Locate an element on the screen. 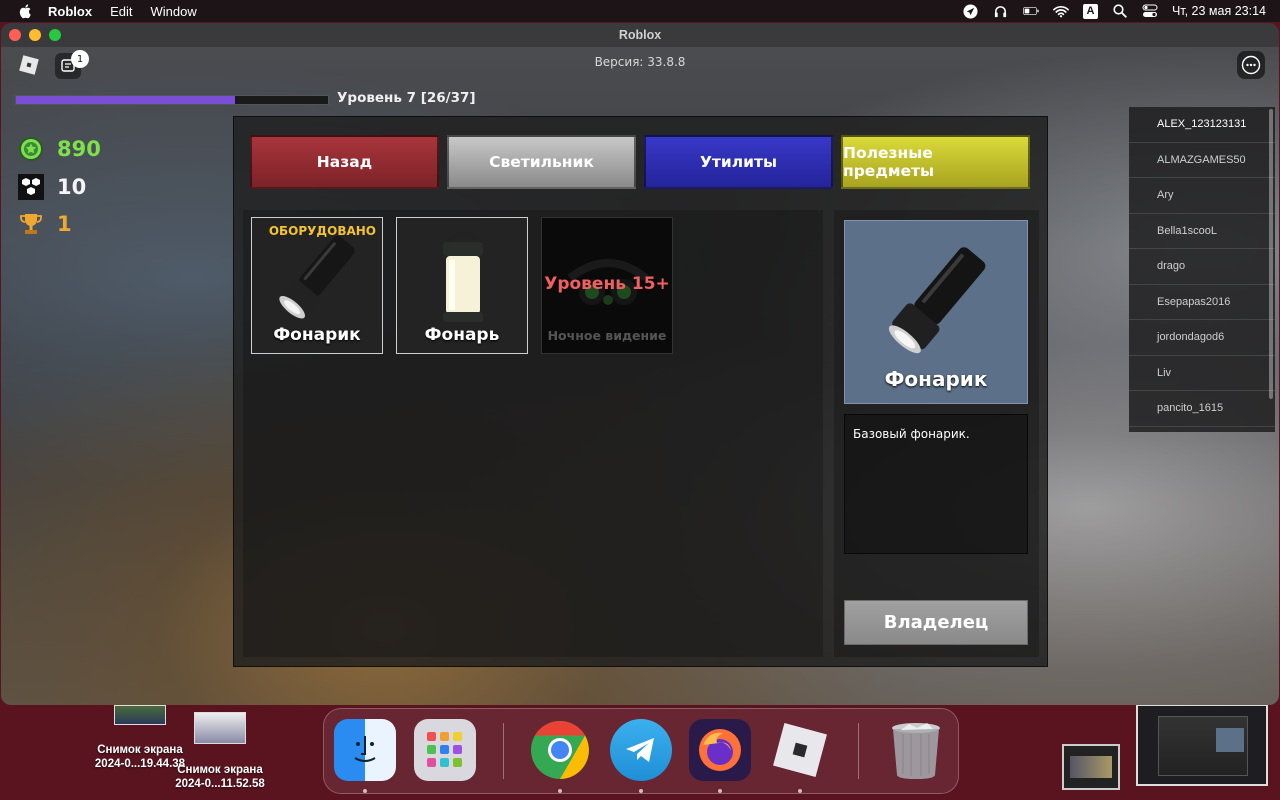  battery-icon is located at coordinates (1030, 11).